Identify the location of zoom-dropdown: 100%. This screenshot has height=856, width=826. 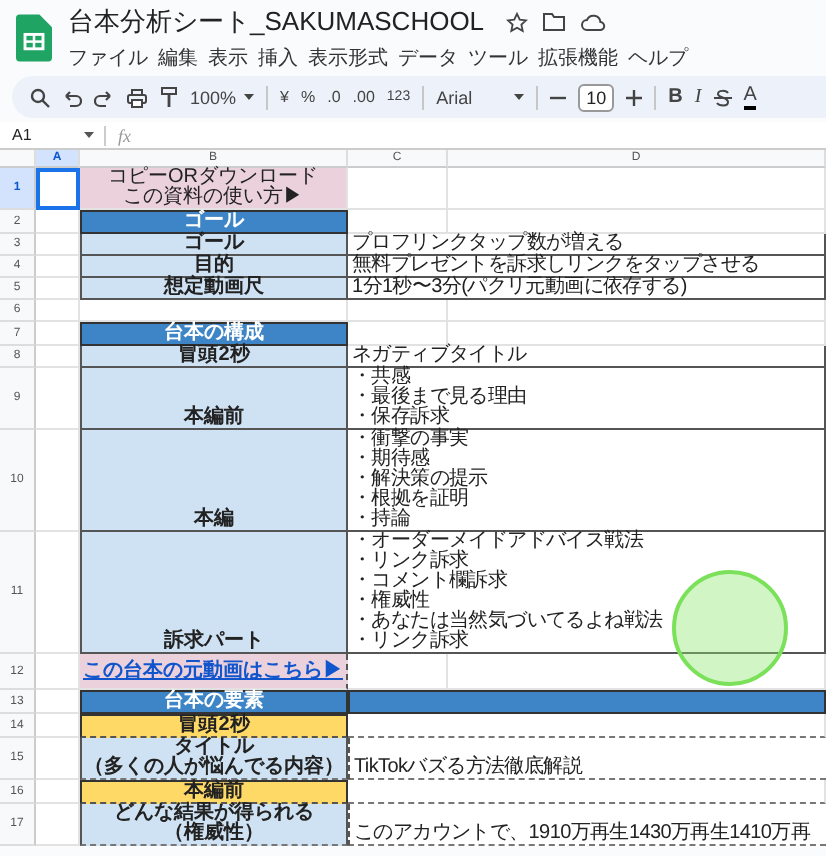
(222, 97).